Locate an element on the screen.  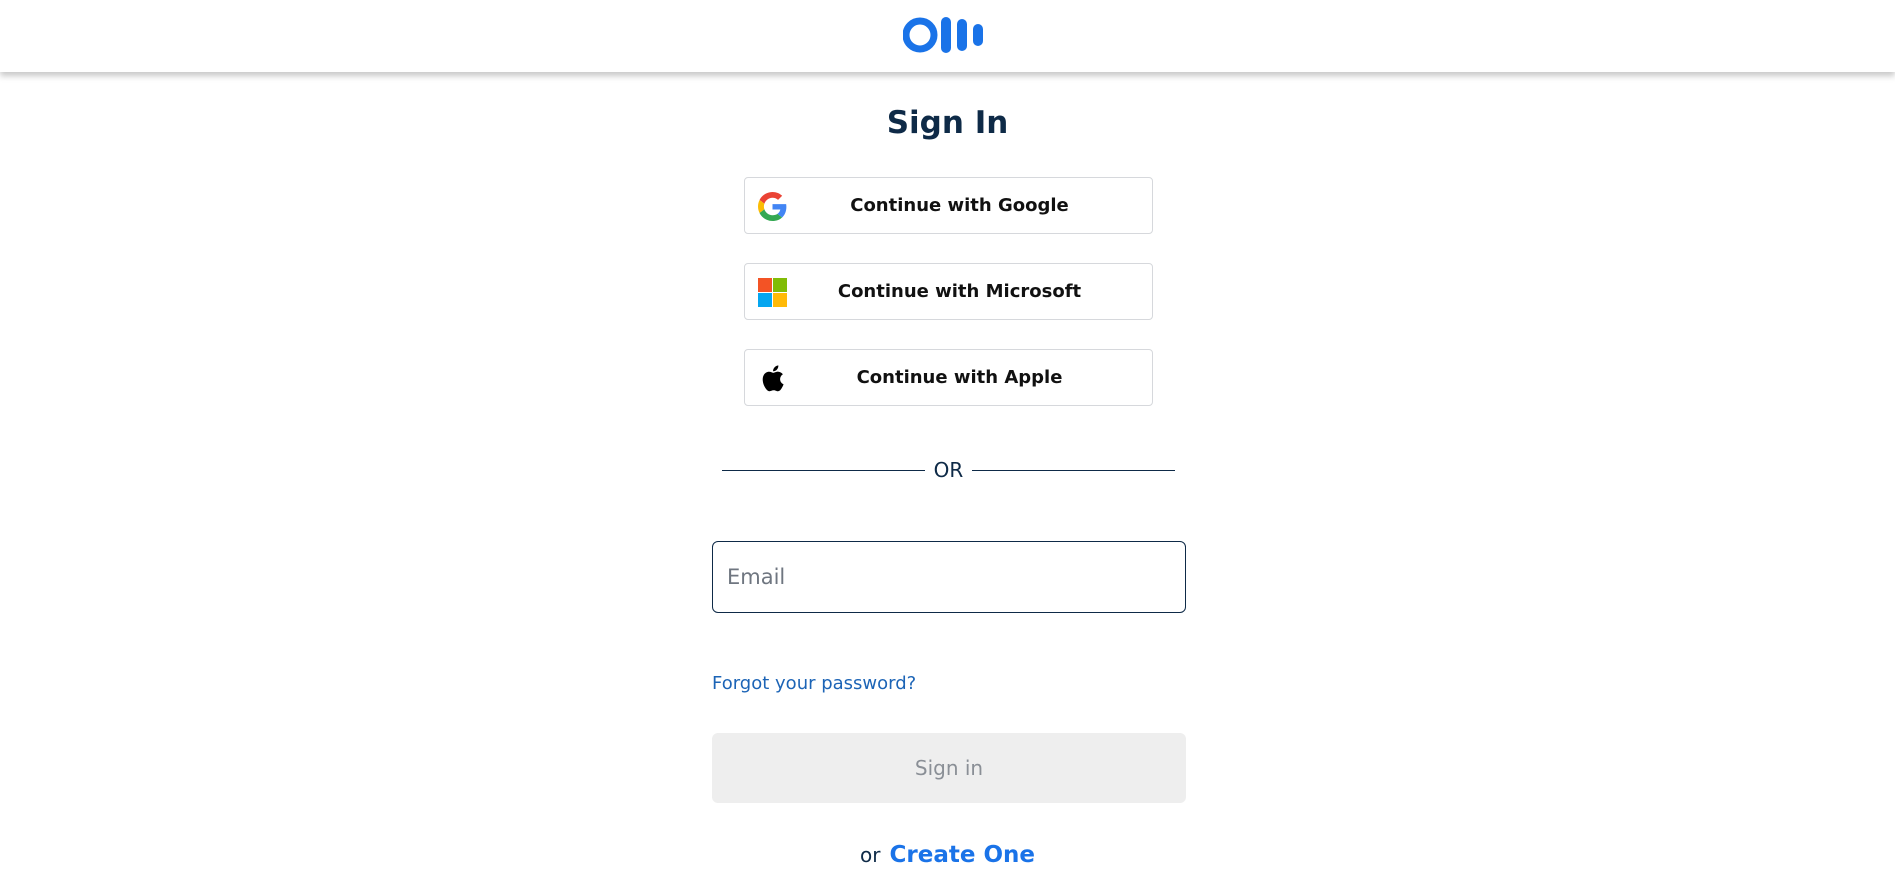
divider-line-right is located at coordinates (1073, 470).